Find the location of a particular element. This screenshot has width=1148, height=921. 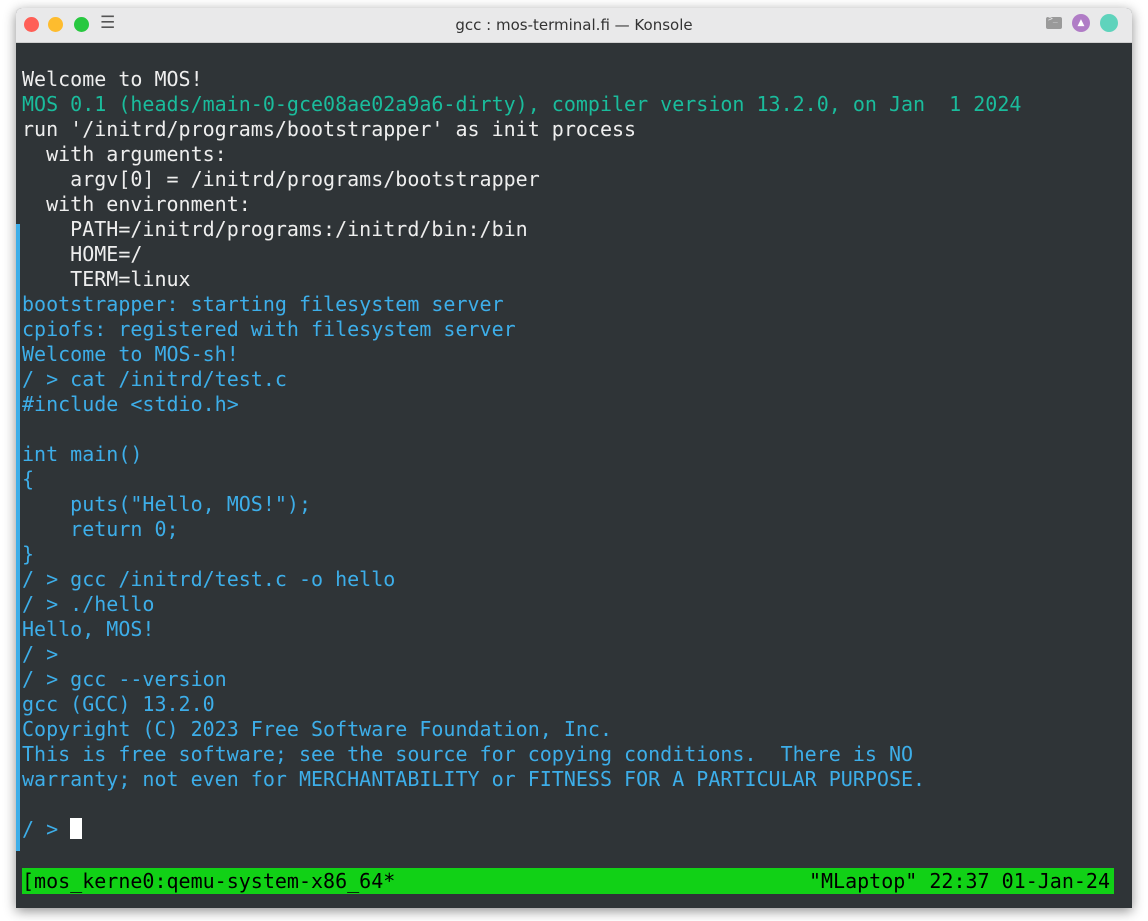

terminal-line: HOME=/ is located at coordinates (82, 254).